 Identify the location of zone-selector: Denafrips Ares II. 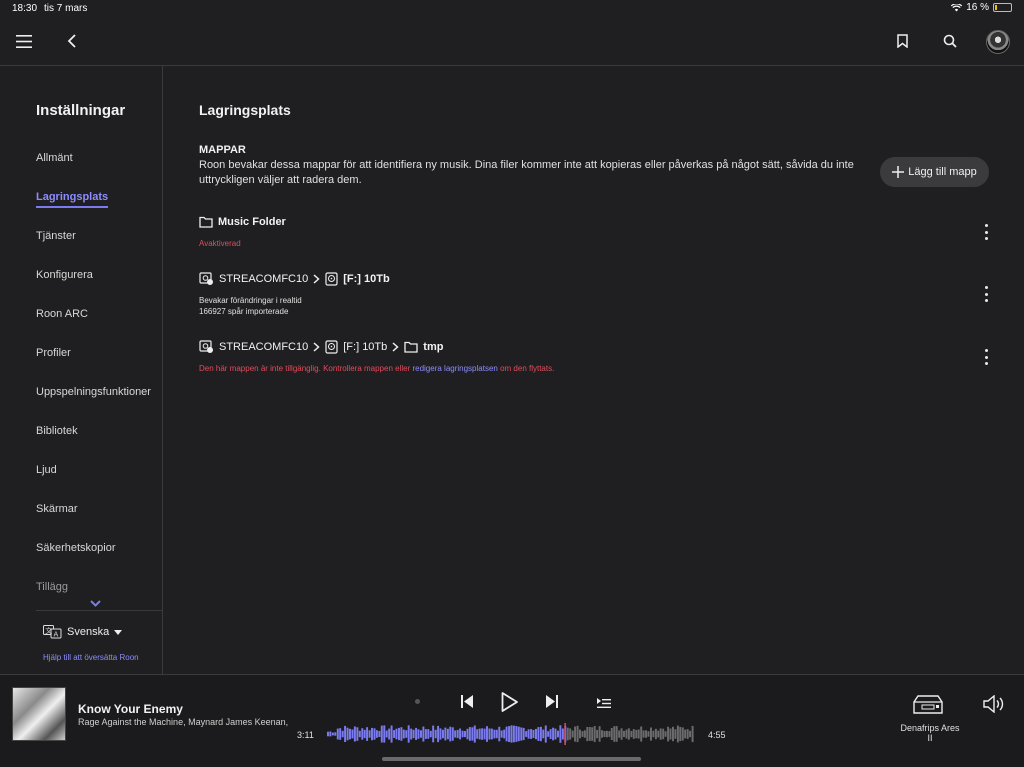
(930, 733).